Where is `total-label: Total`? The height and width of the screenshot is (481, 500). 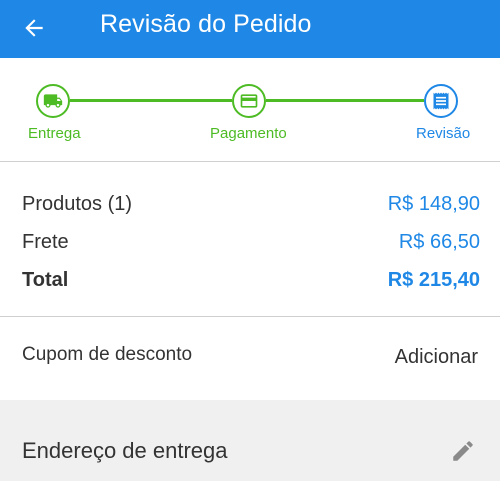 total-label: Total is located at coordinates (45, 279).